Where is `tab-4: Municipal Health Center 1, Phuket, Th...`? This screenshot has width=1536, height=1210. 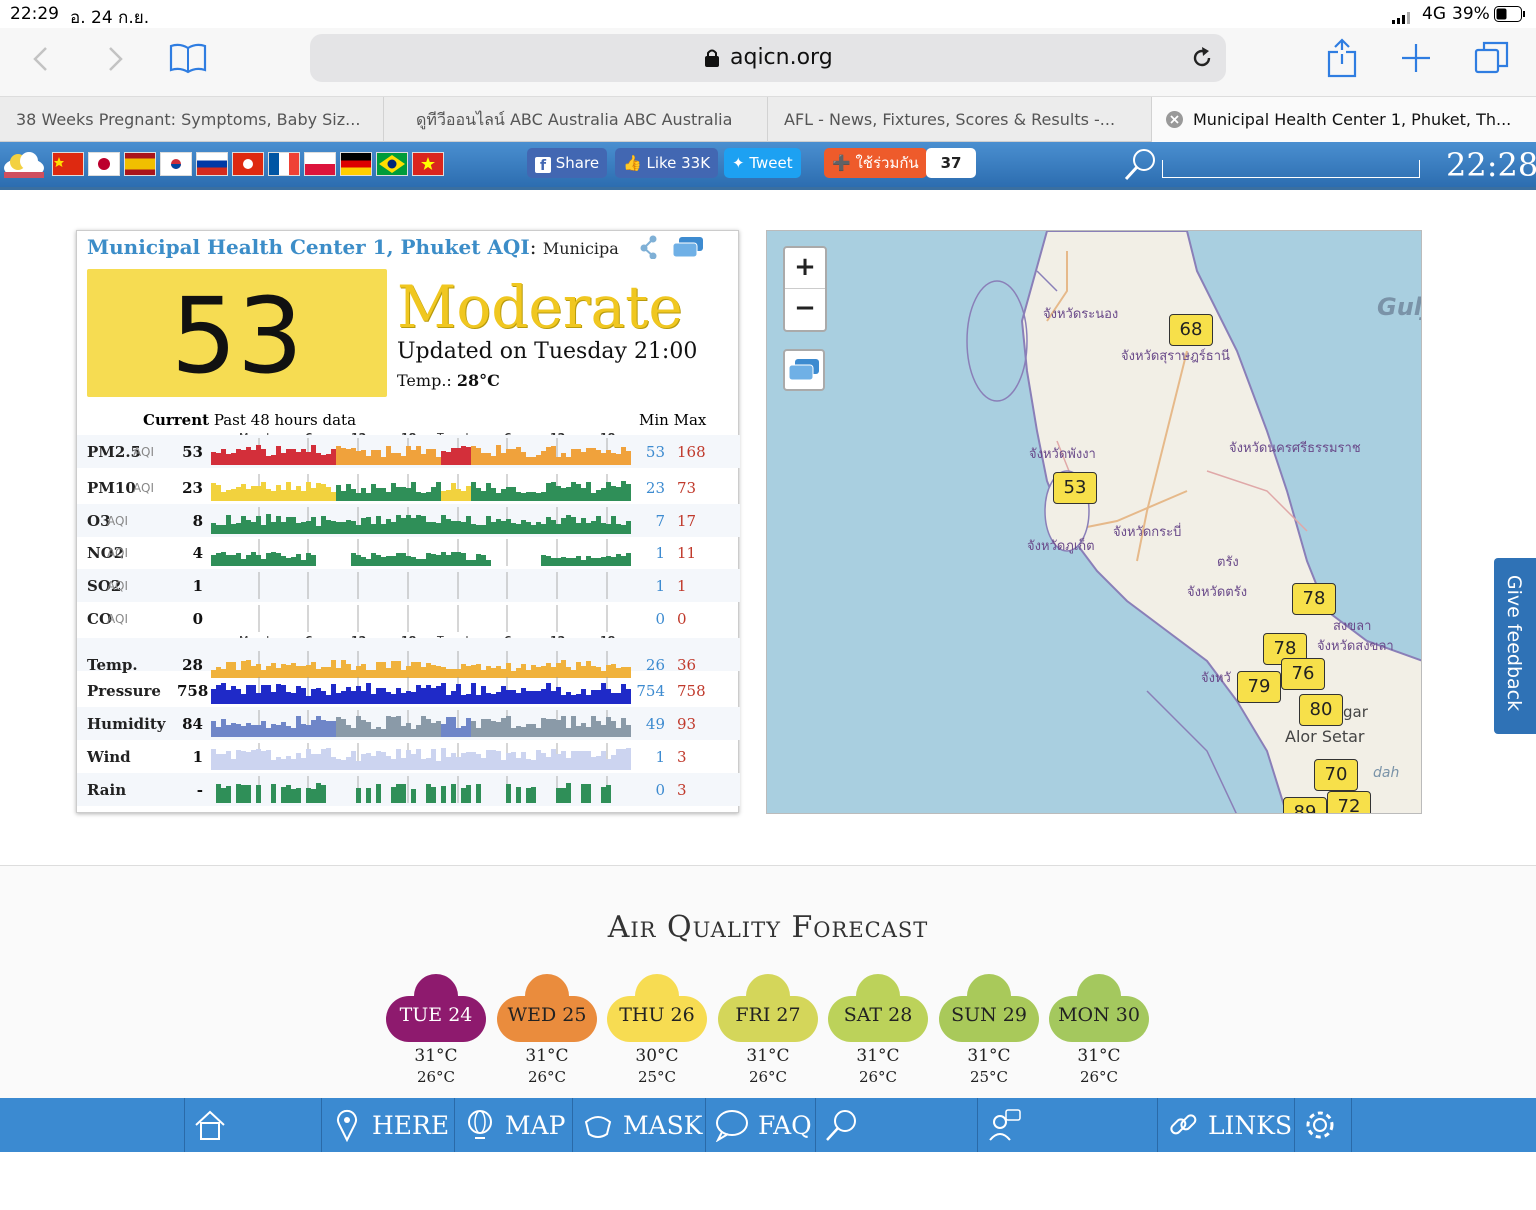
tab-4: Municipal Health Center 1, Phuket, Th... is located at coordinates (1344, 119).